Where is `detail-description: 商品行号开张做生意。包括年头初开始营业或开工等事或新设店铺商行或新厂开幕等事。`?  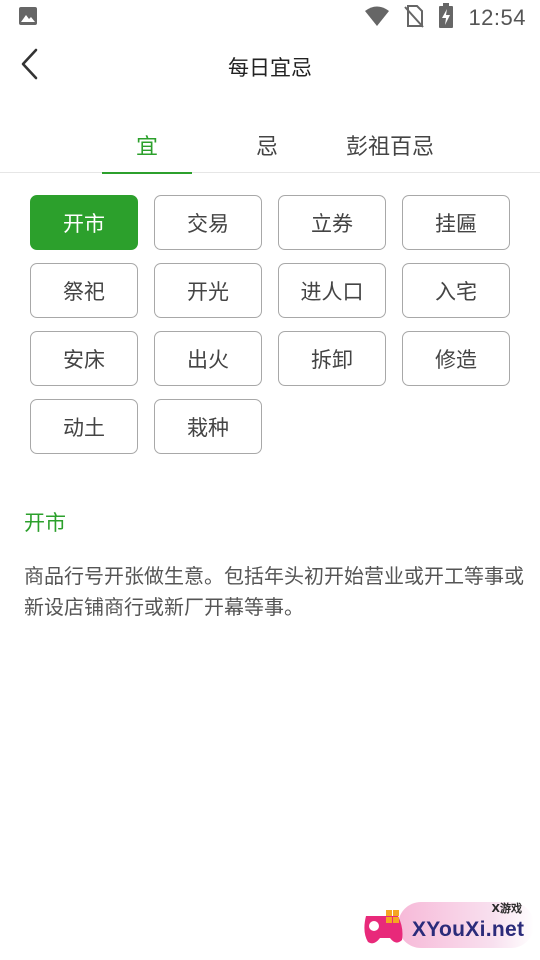 detail-description: 商品行号开张做生意。包括年头初开始营业或开工等事或新设店铺商行或新厂开幕等事。 is located at coordinates (274, 591).